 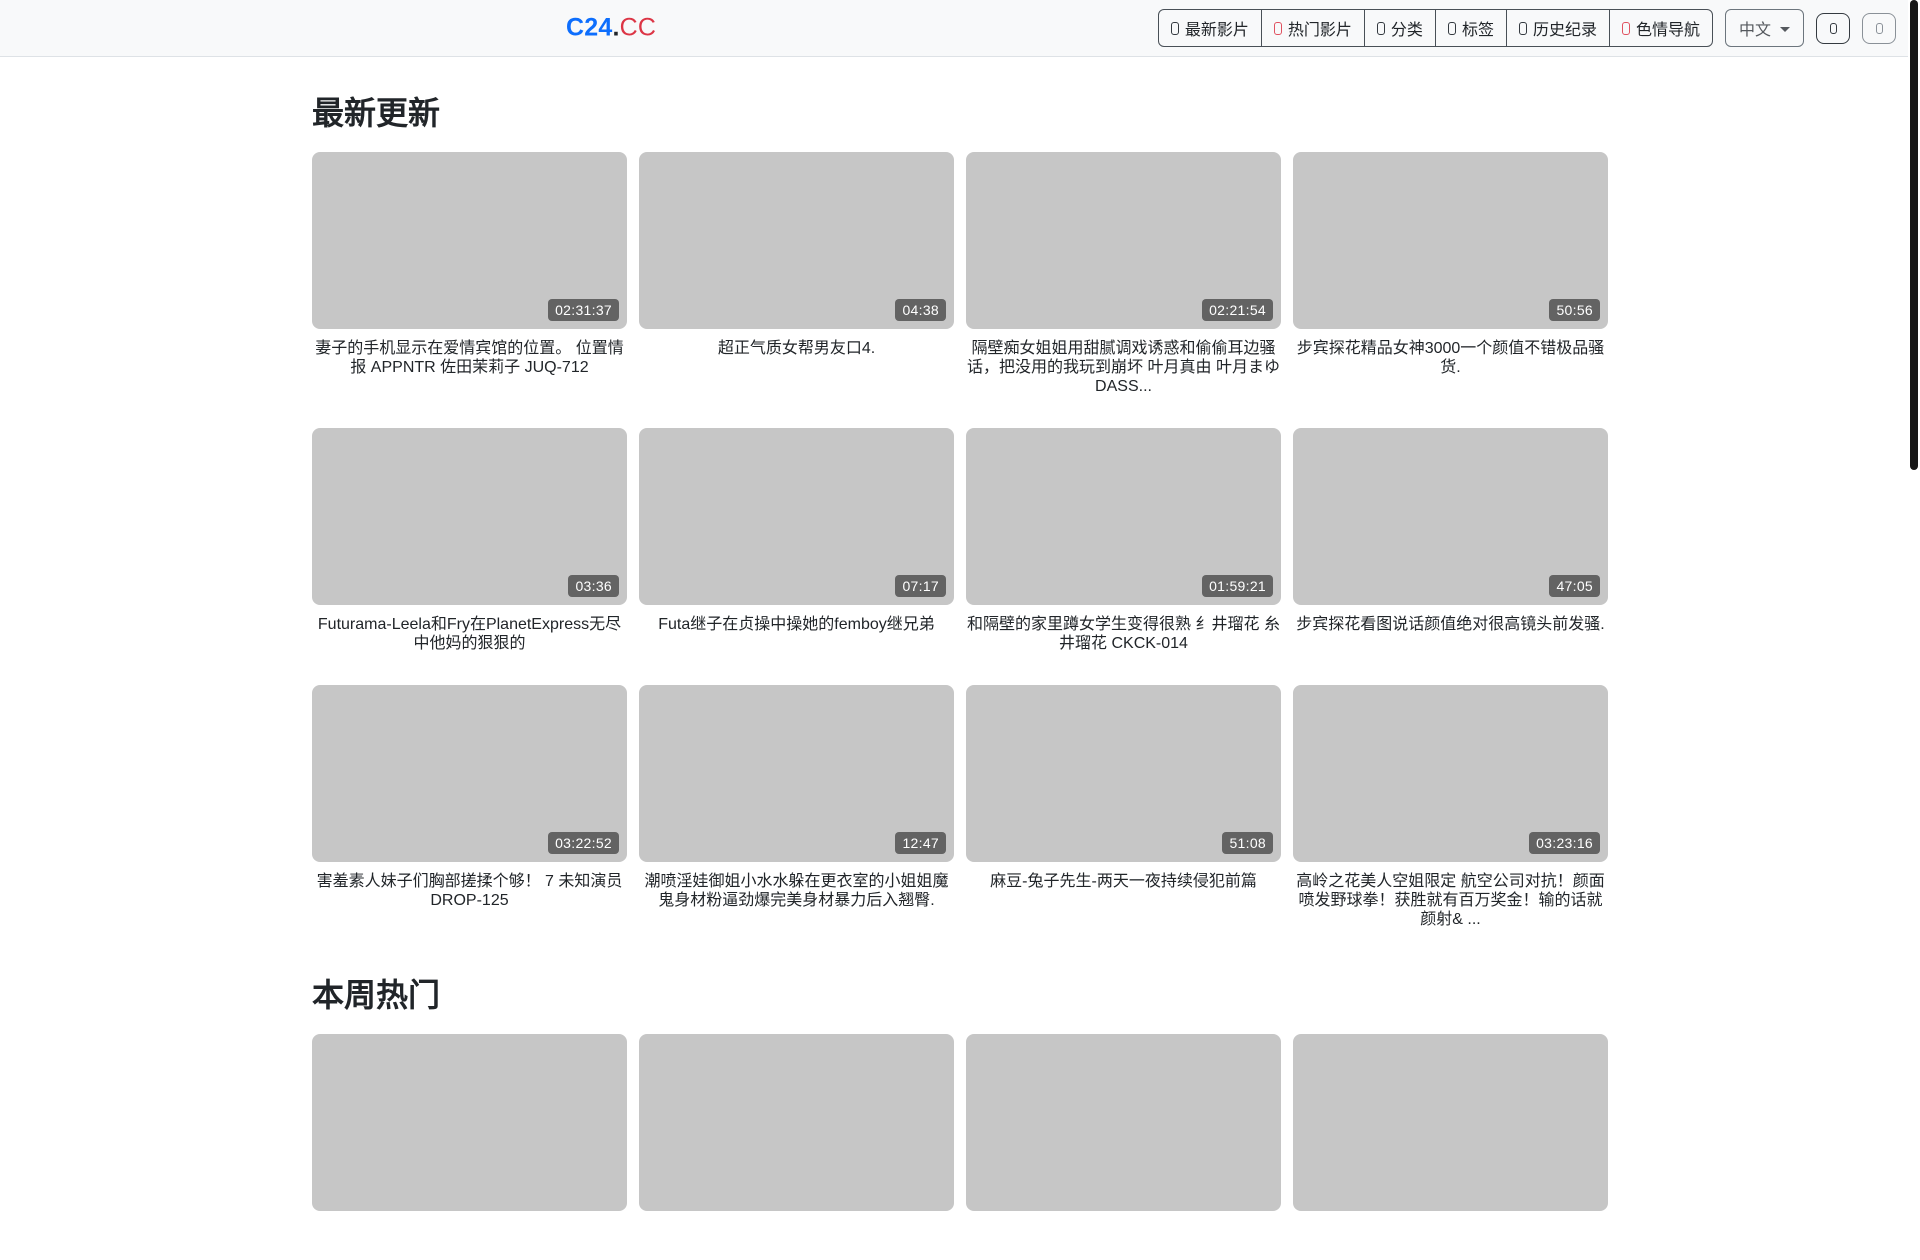 I want to click on video-card: 47:05 步宾探花看图说话颜值绝对很高镜头前发骚., so click(x=1450, y=540).